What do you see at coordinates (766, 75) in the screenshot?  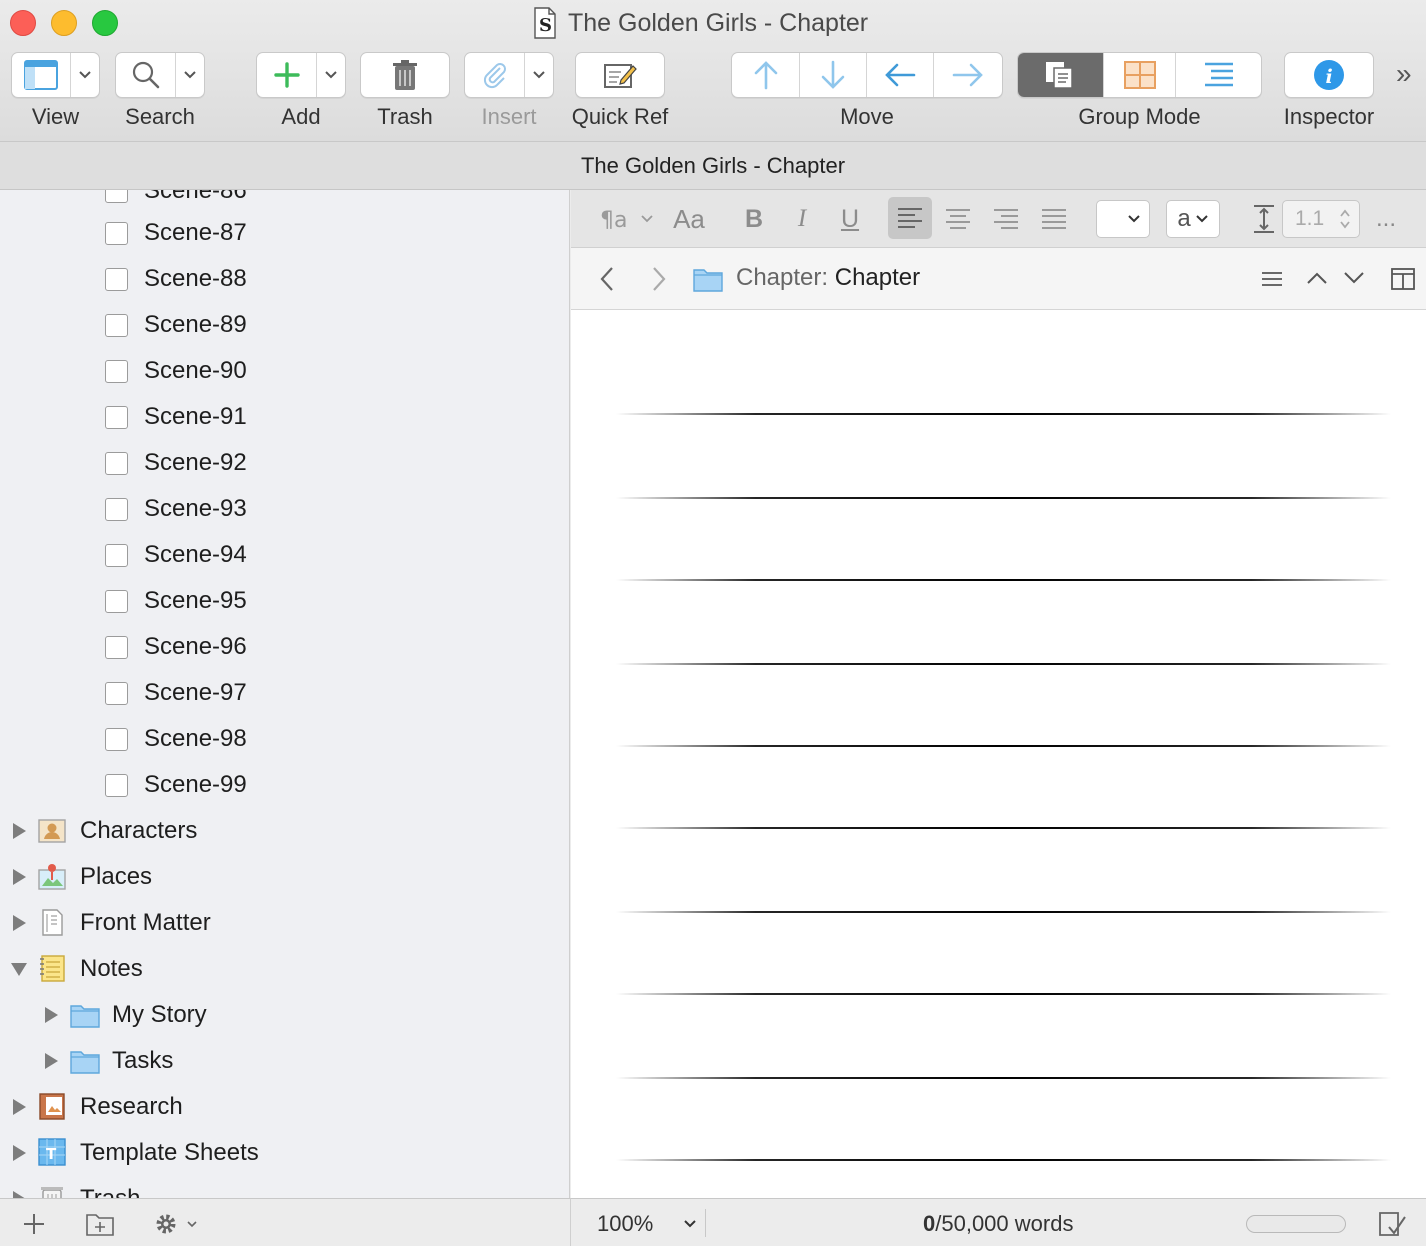 I see `move-up-button` at bounding box center [766, 75].